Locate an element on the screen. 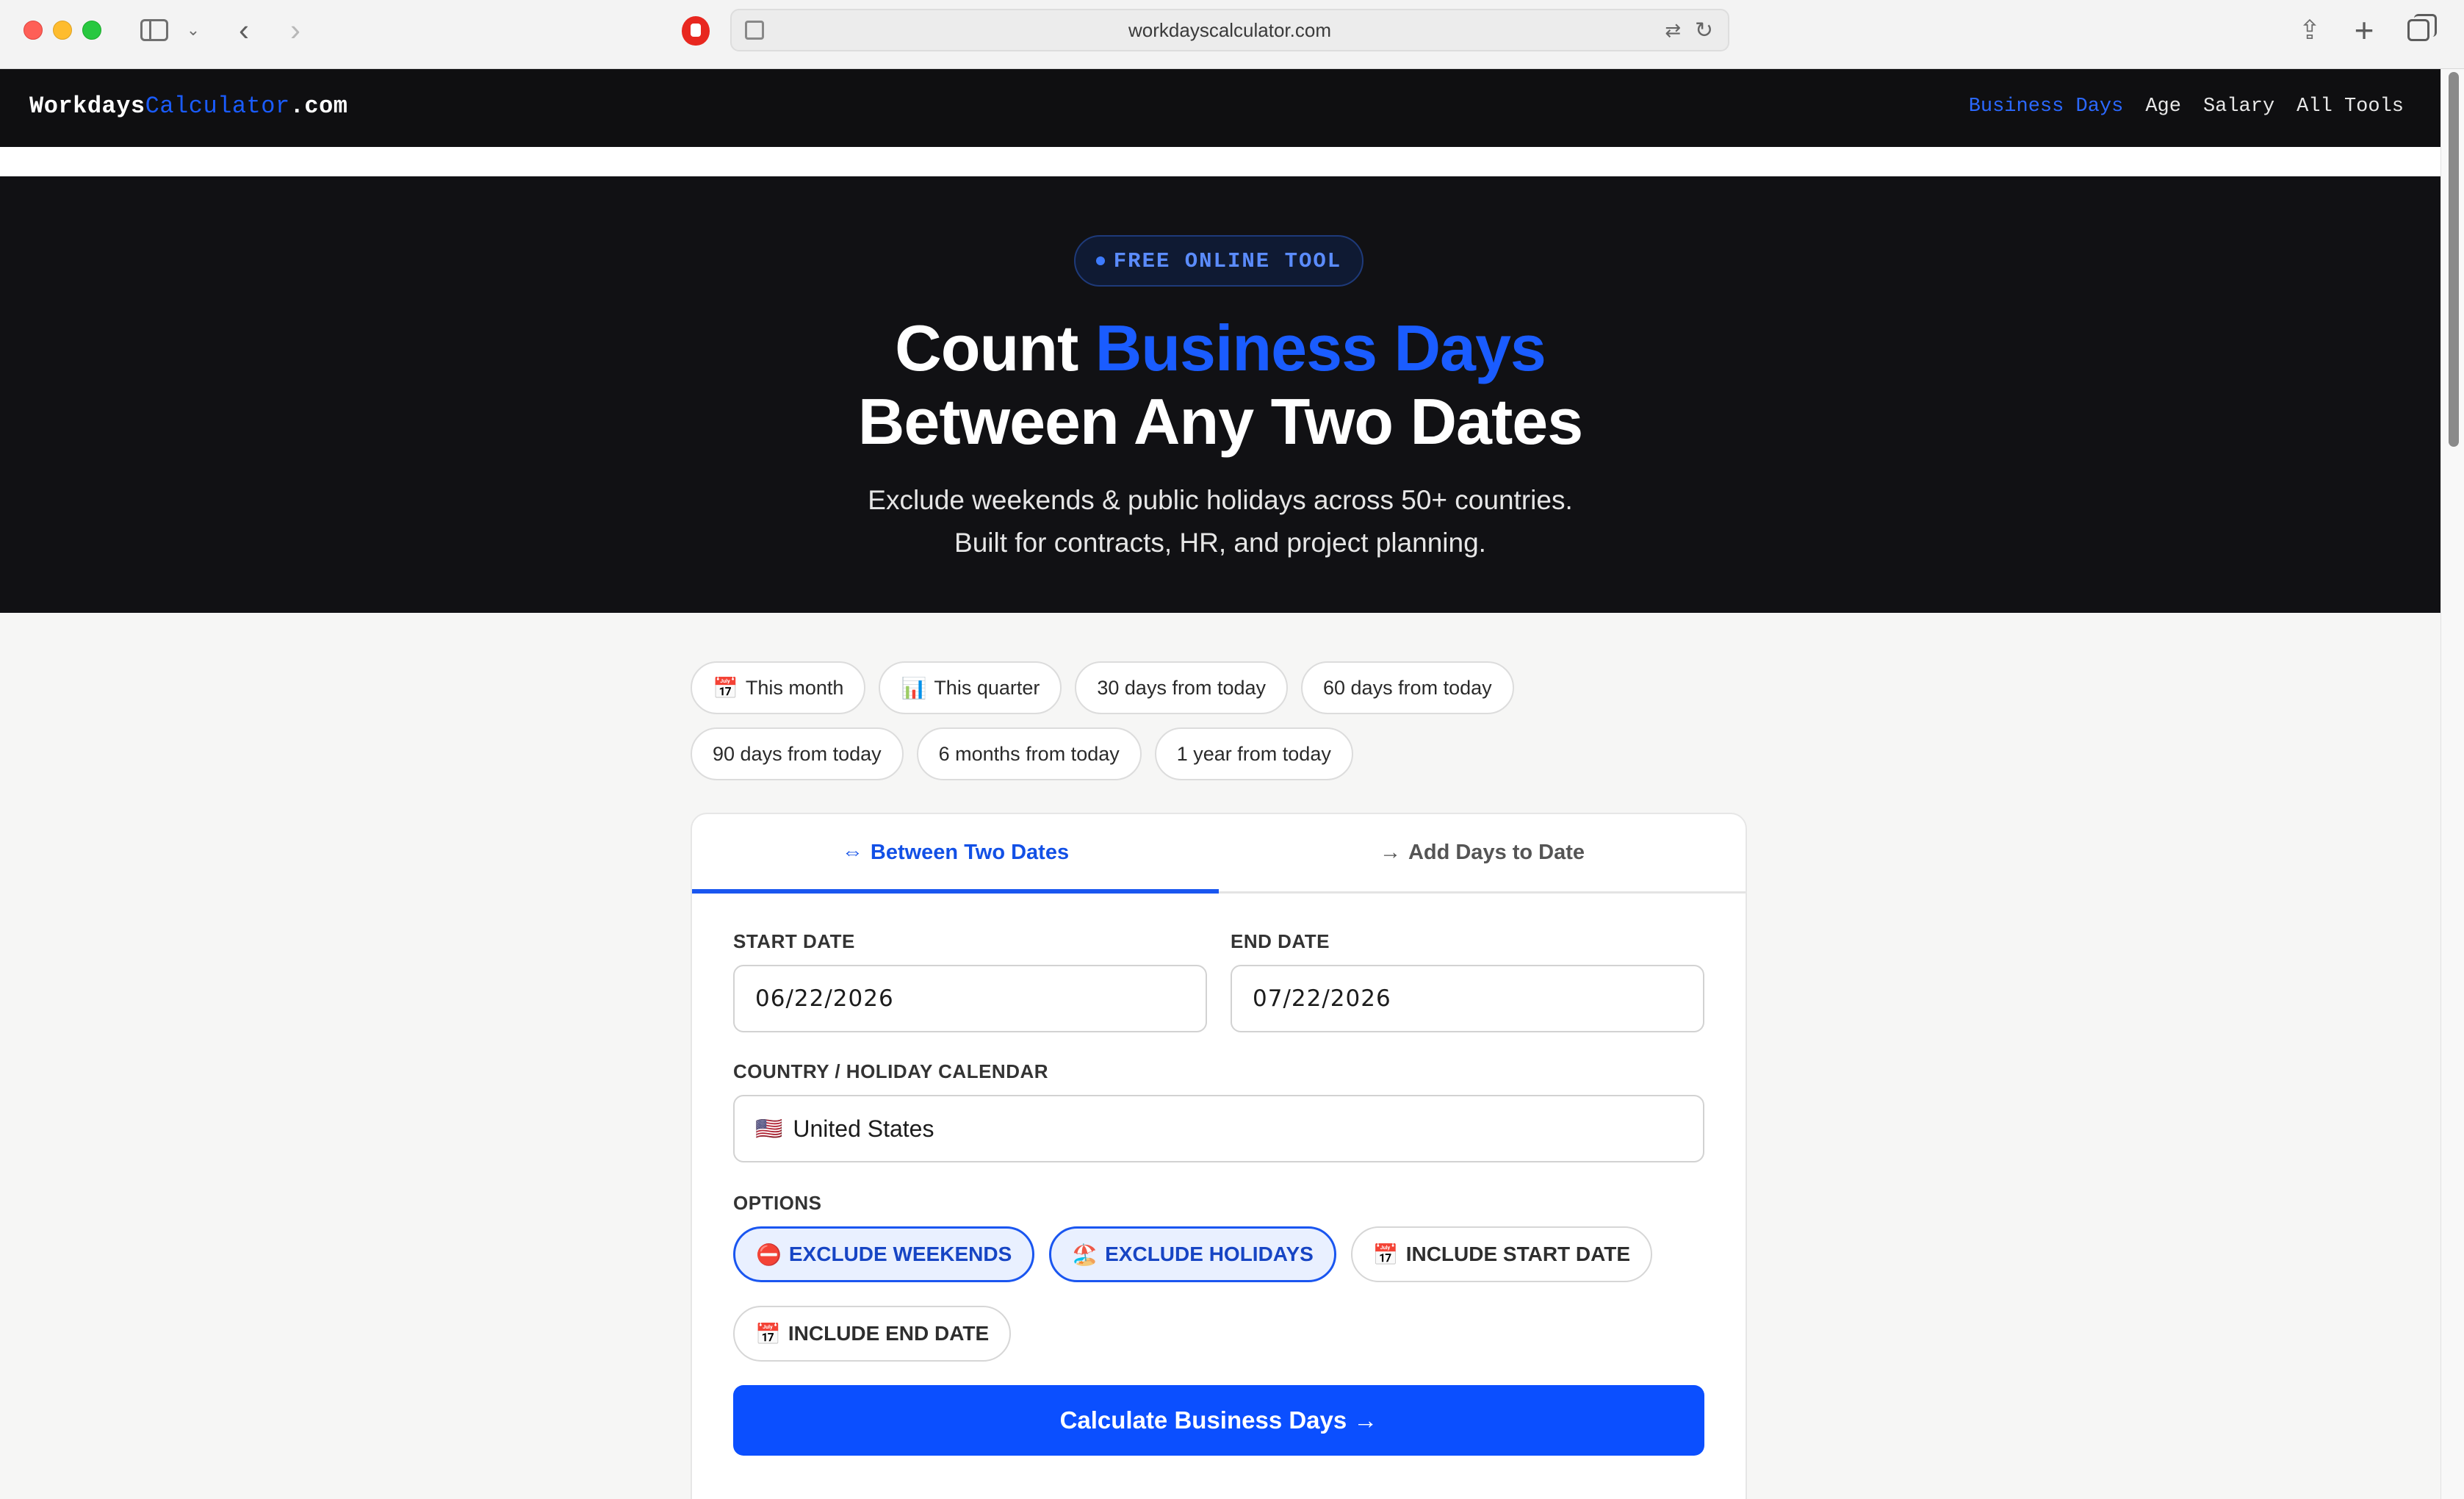  nav-business-days: Business Days is located at coordinates (2046, 107).